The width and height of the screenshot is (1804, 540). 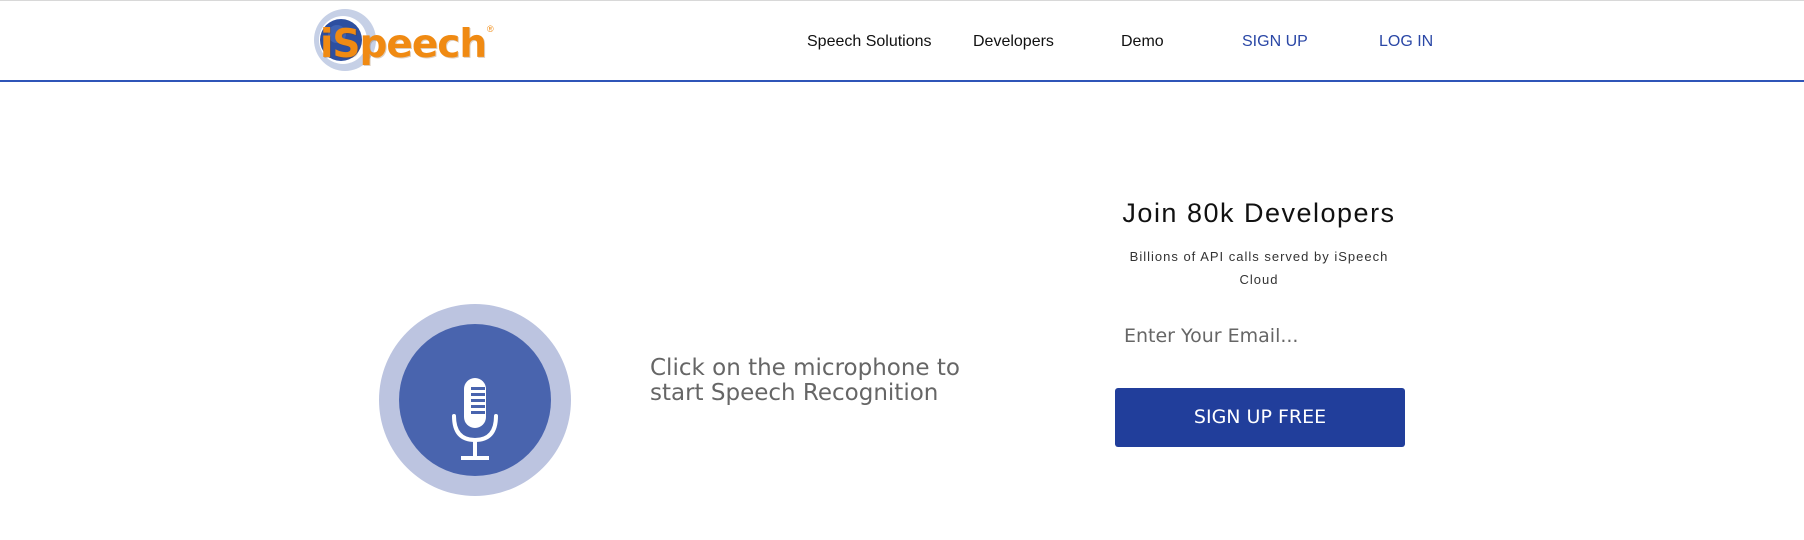 I want to click on ispeech-logo: iSpeech ®, so click(x=404, y=40).